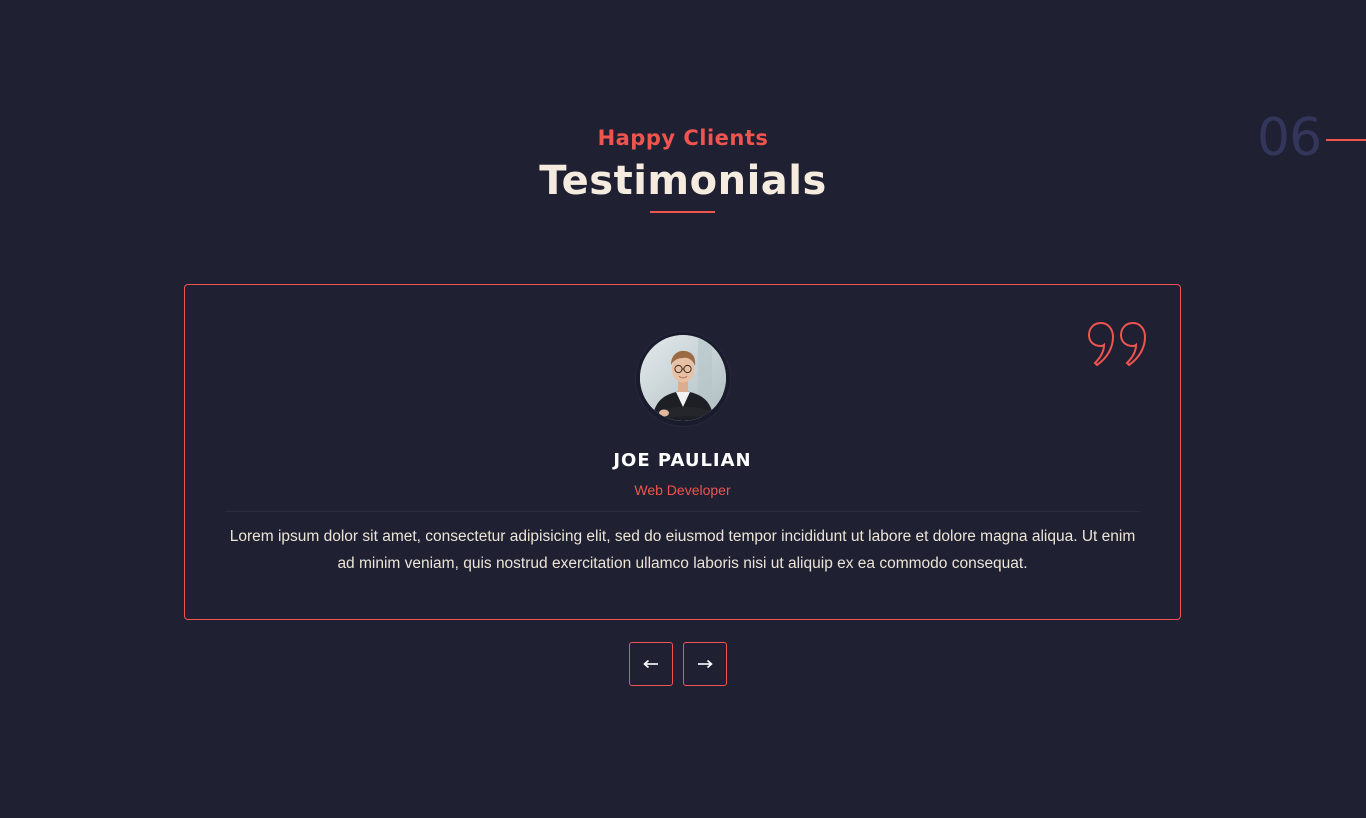 The height and width of the screenshot is (818, 1366). I want to click on arrow-left-icon, so click(650, 664).